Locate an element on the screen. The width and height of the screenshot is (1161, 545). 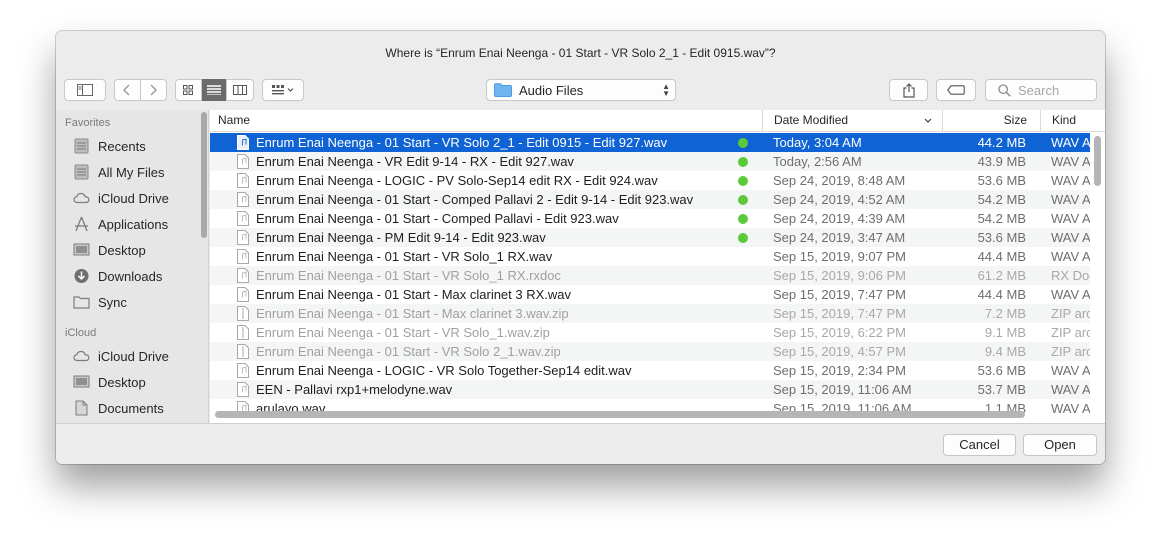
sidebar-item-label: Sync is located at coordinates (112, 302).